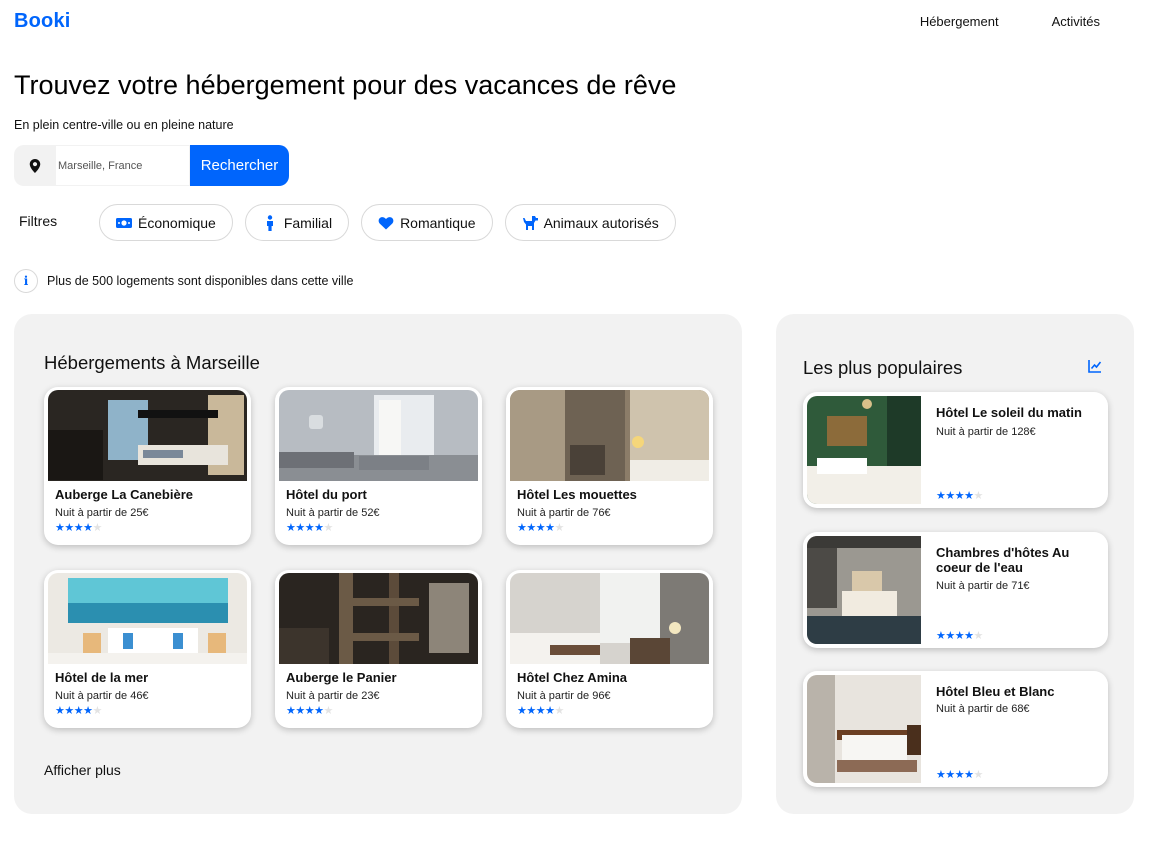  Describe the element at coordinates (995, 691) in the screenshot. I see `popular-name: Hôtel Bleu et Blanc` at that location.